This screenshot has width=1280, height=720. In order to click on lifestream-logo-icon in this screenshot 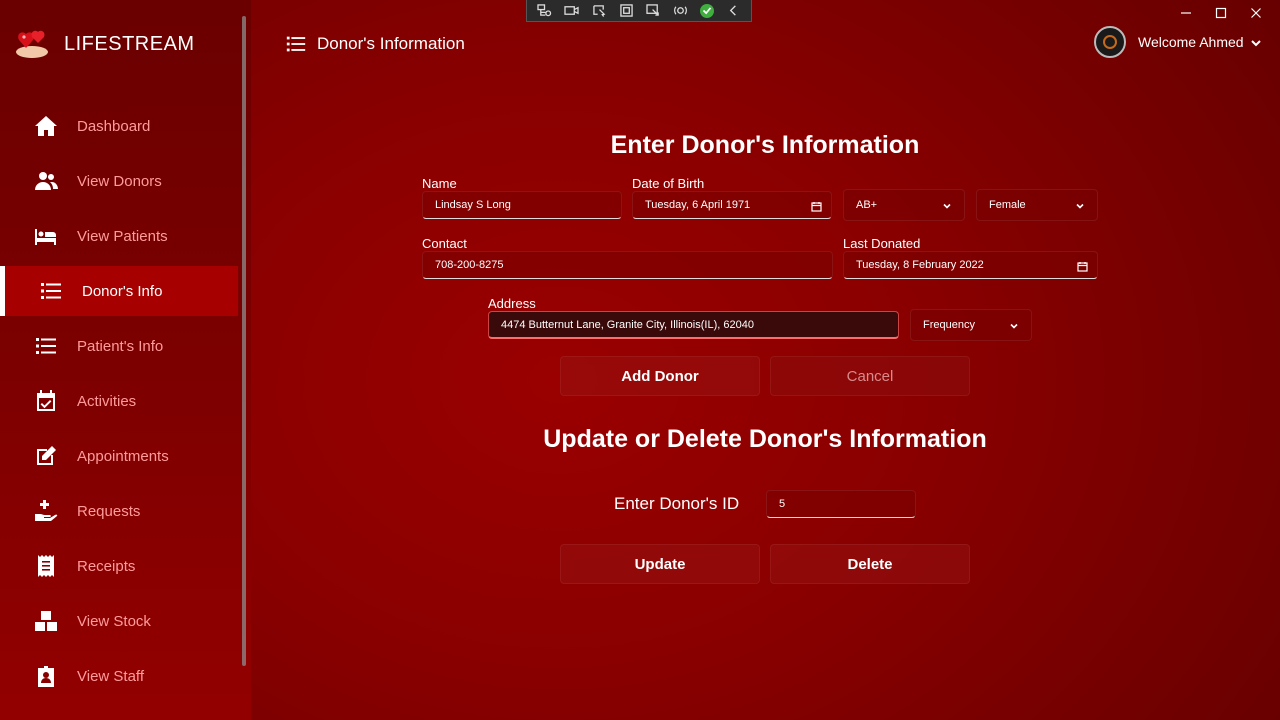, I will do `click(32, 44)`.